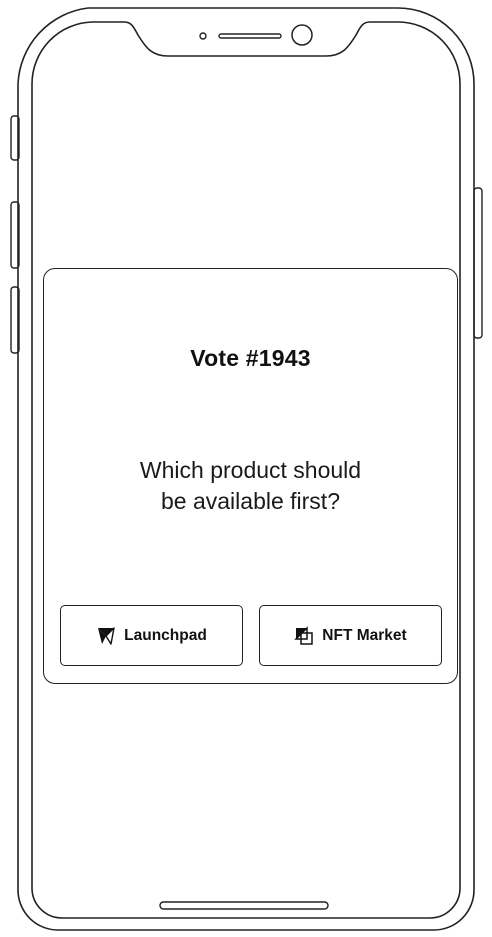 This screenshot has width=492, height=937. What do you see at coordinates (106, 636) in the screenshot?
I see `rocket-launch-icon` at bounding box center [106, 636].